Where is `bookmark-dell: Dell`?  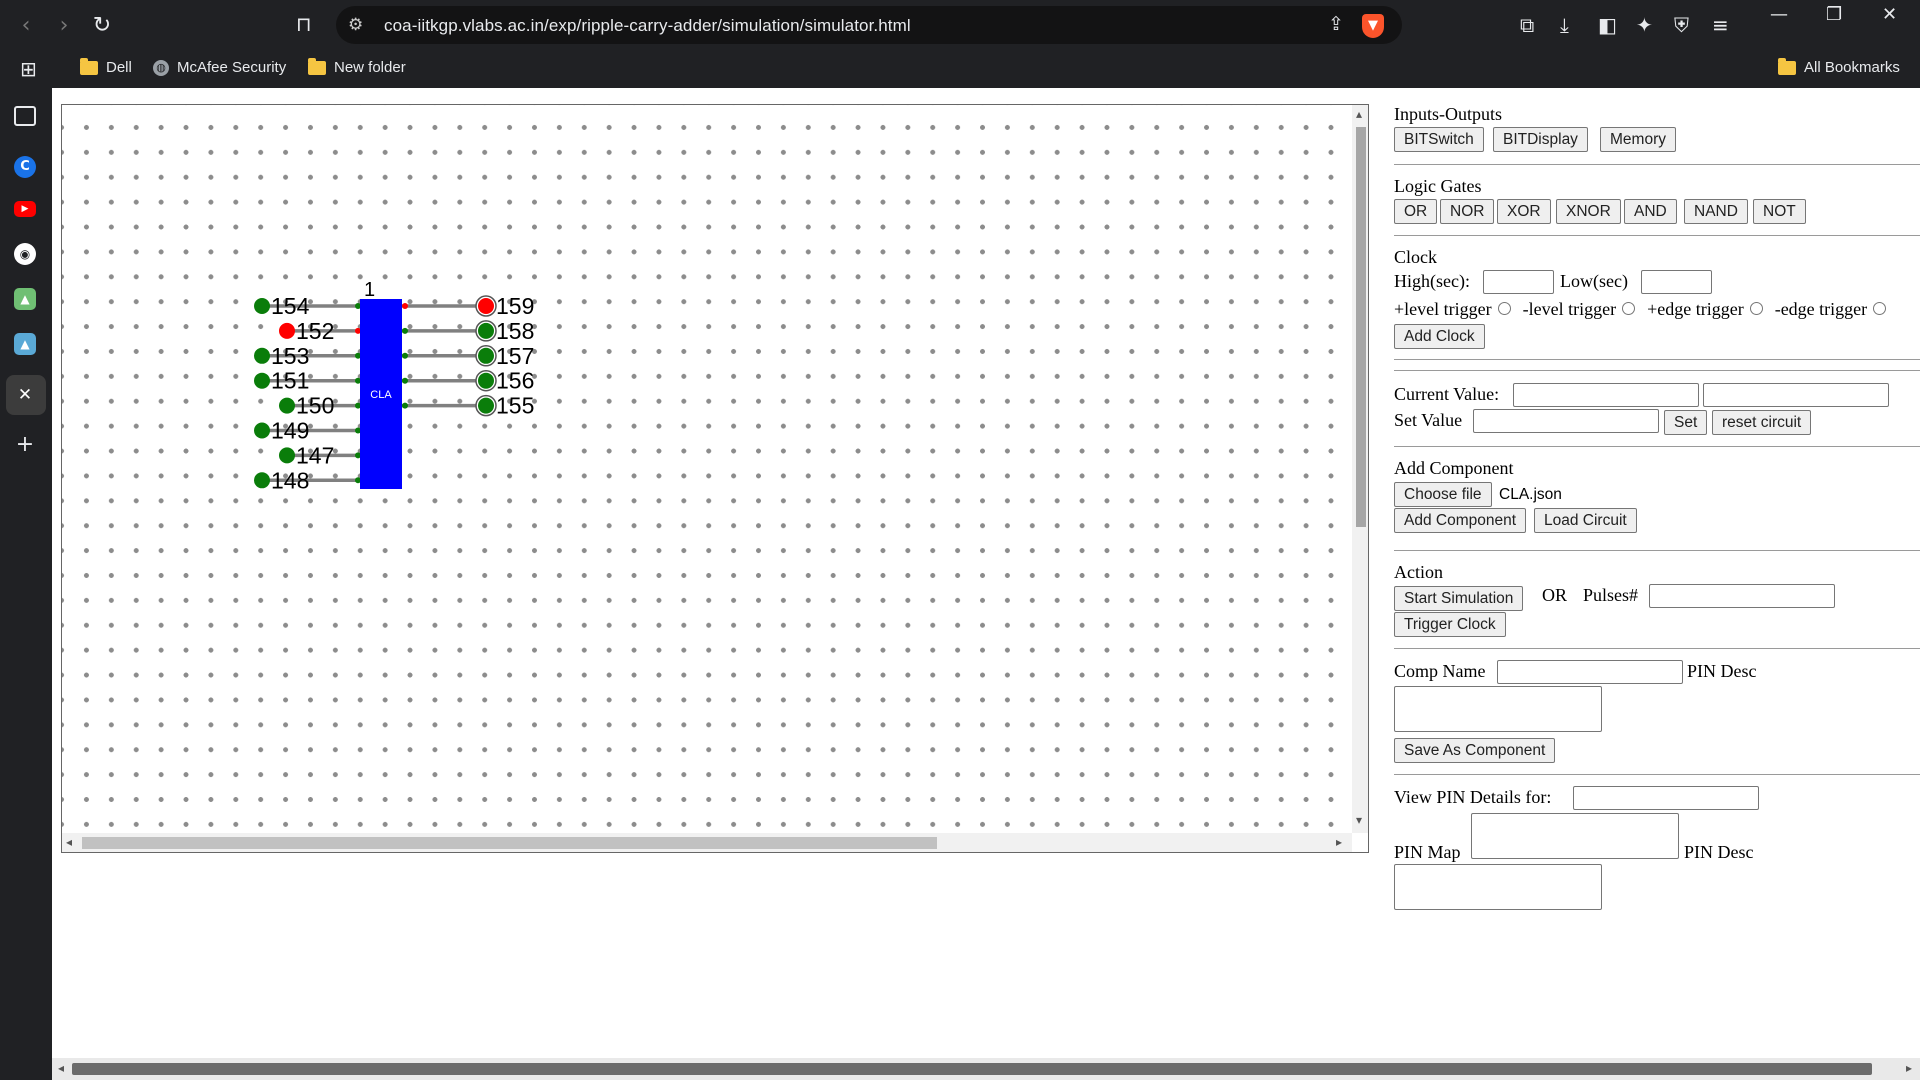
bookmark-dell: Dell is located at coordinates (106, 66).